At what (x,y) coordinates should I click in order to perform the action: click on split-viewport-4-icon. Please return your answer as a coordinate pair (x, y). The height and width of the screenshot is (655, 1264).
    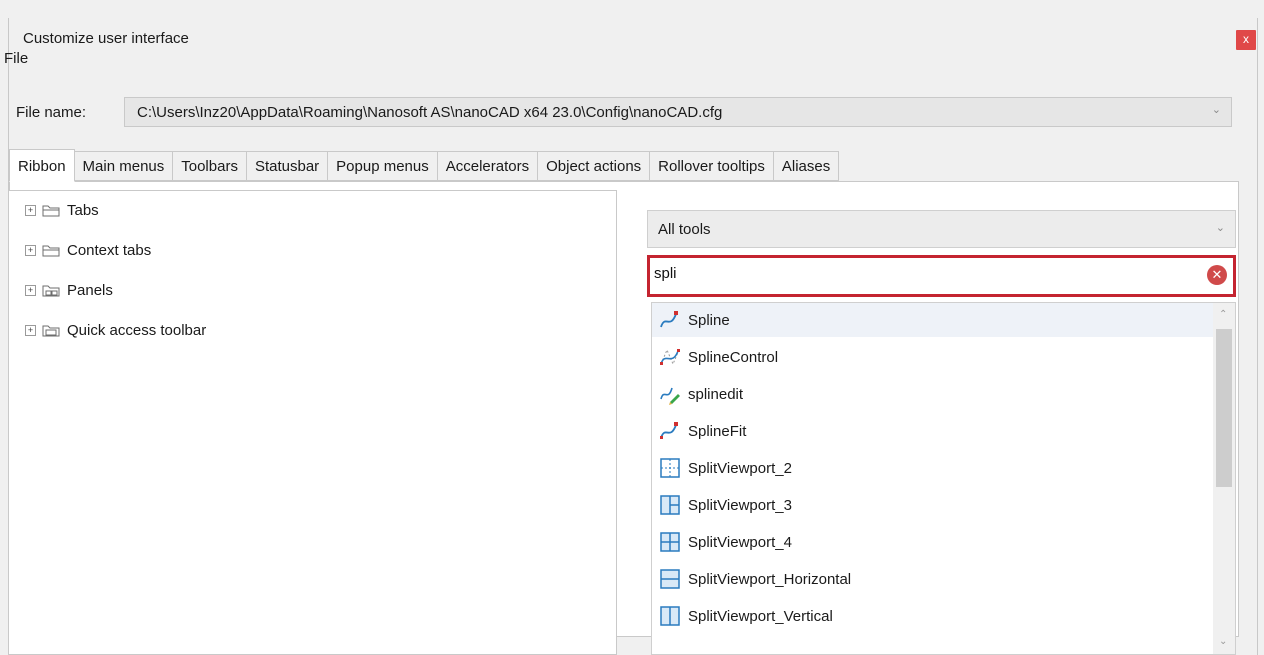
    Looking at the image, I should click on (670, 542).